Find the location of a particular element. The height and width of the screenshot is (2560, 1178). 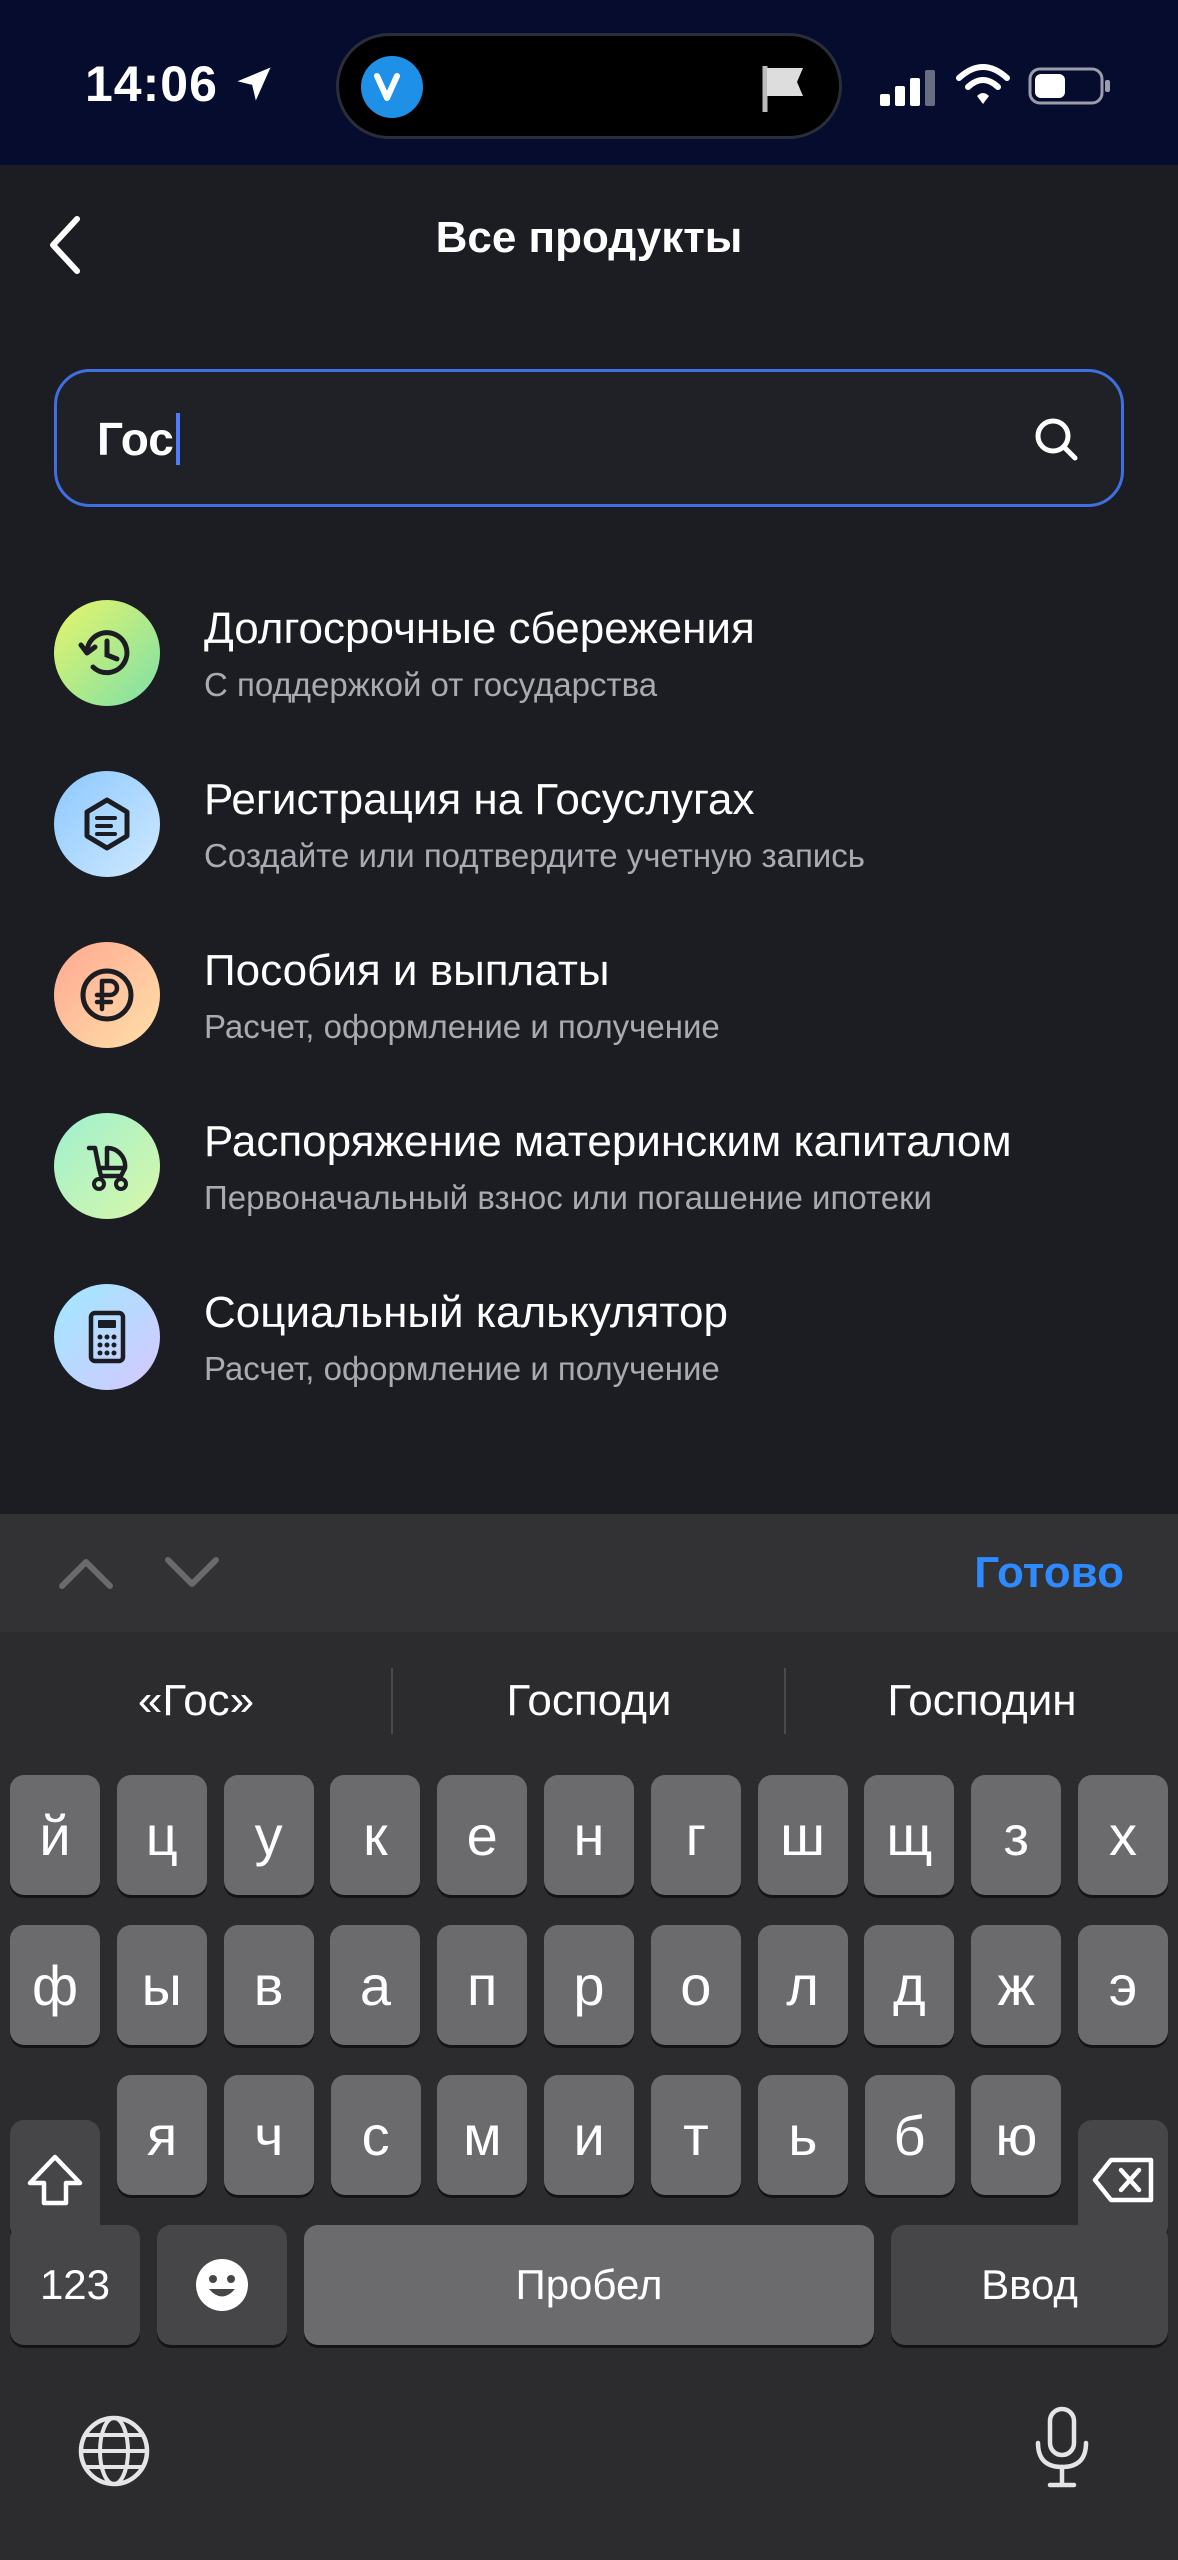

emoji-icon is located at coordinates (222, 2285).